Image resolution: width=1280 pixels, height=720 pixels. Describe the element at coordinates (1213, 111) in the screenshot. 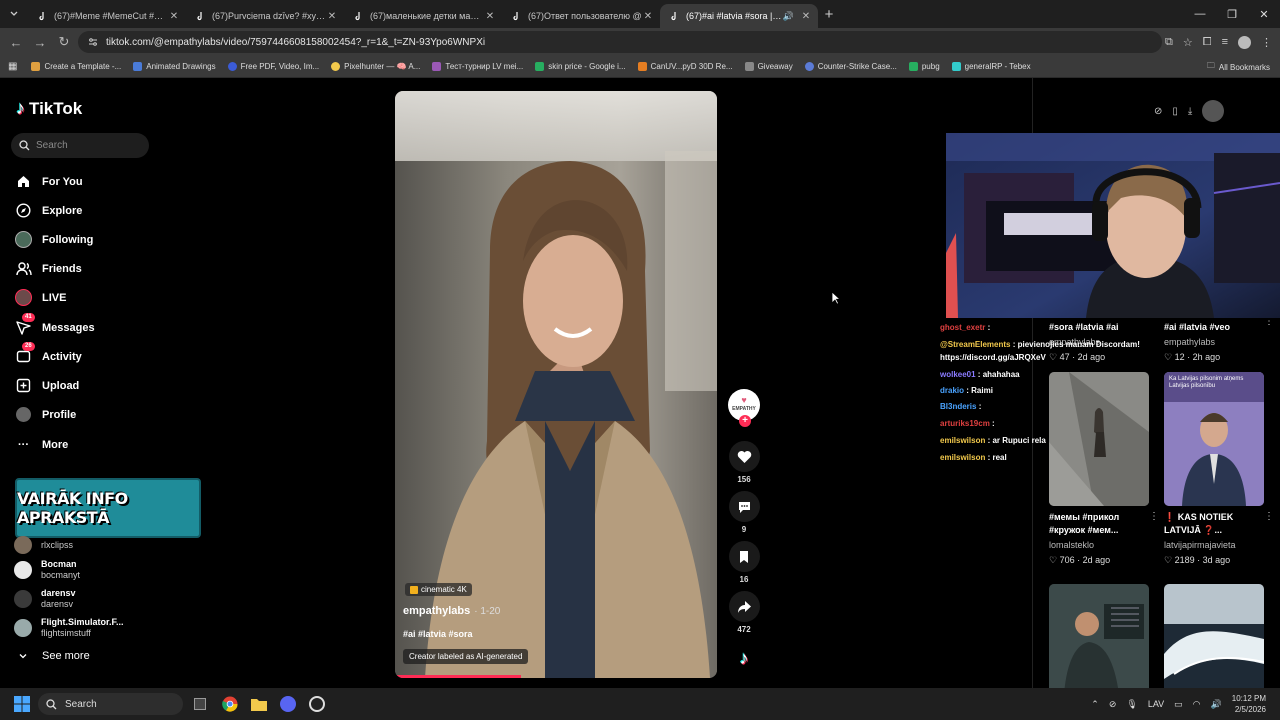

I see `user-avatar` at that location.